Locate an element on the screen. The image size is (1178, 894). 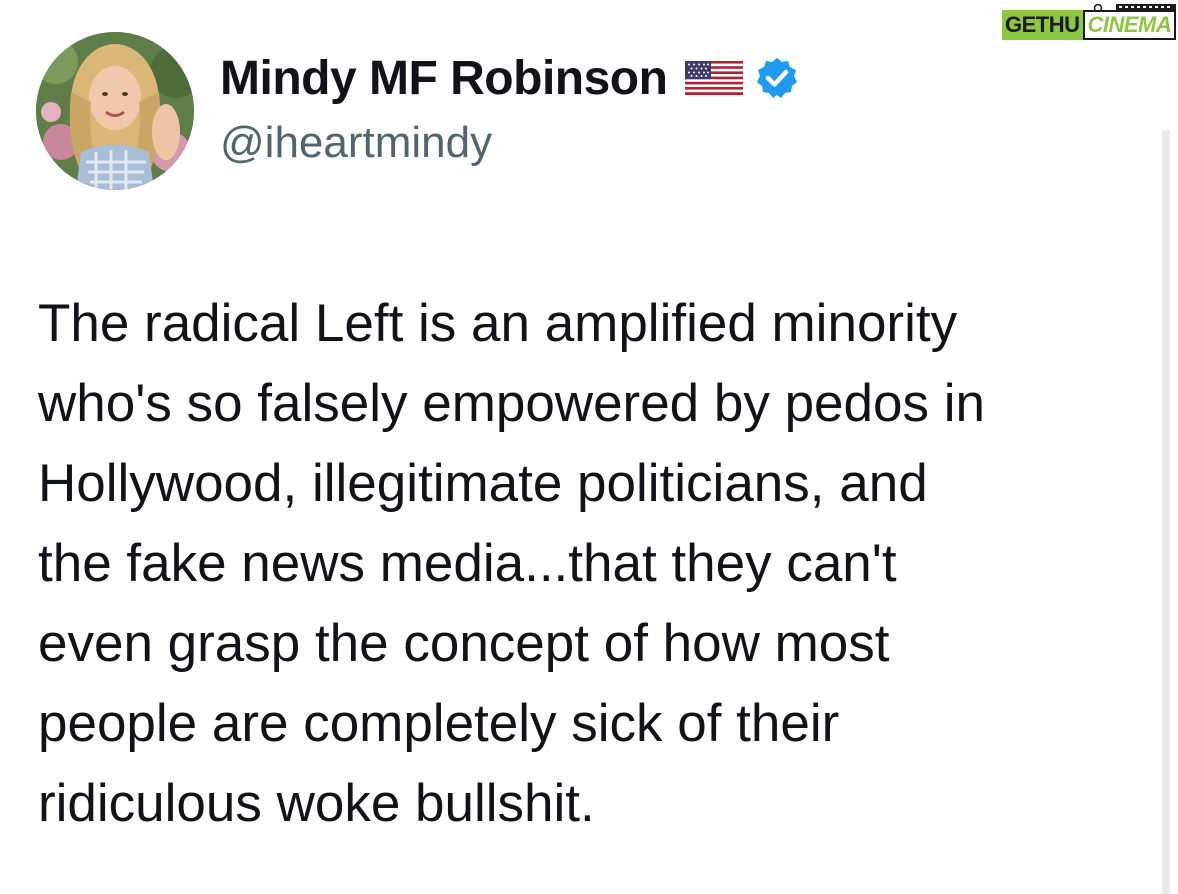
watermark-logo: GETHU CINEMA is located at coordinates (1089, 24).